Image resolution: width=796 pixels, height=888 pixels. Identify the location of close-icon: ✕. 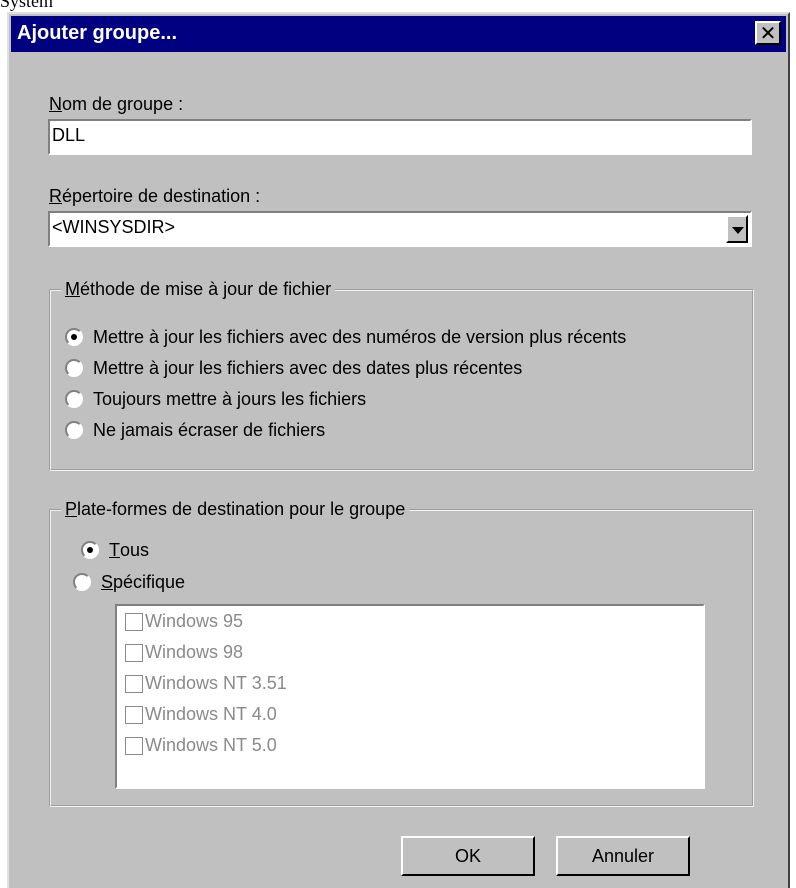
(768, 33).